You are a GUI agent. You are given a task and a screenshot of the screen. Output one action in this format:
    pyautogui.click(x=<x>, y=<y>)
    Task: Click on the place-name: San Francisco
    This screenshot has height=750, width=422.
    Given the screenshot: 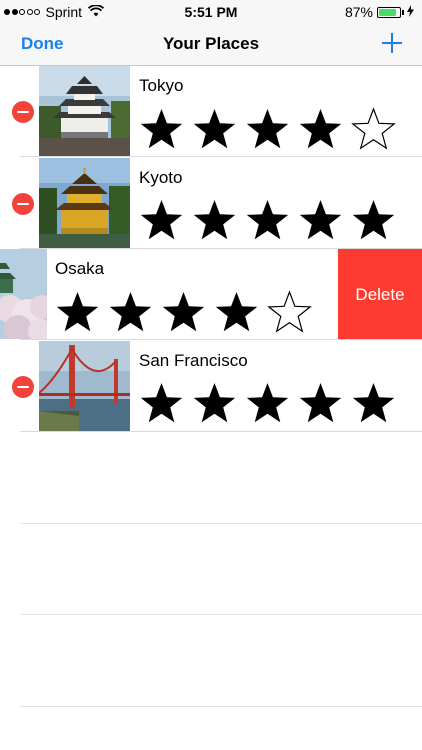 What is the action you would take?
    pyautogui.click(x=193, y=360)
    